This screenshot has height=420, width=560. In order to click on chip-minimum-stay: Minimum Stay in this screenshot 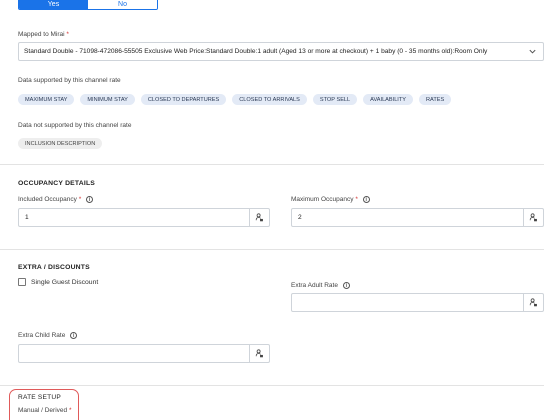, I will do `click(107, 99)`.